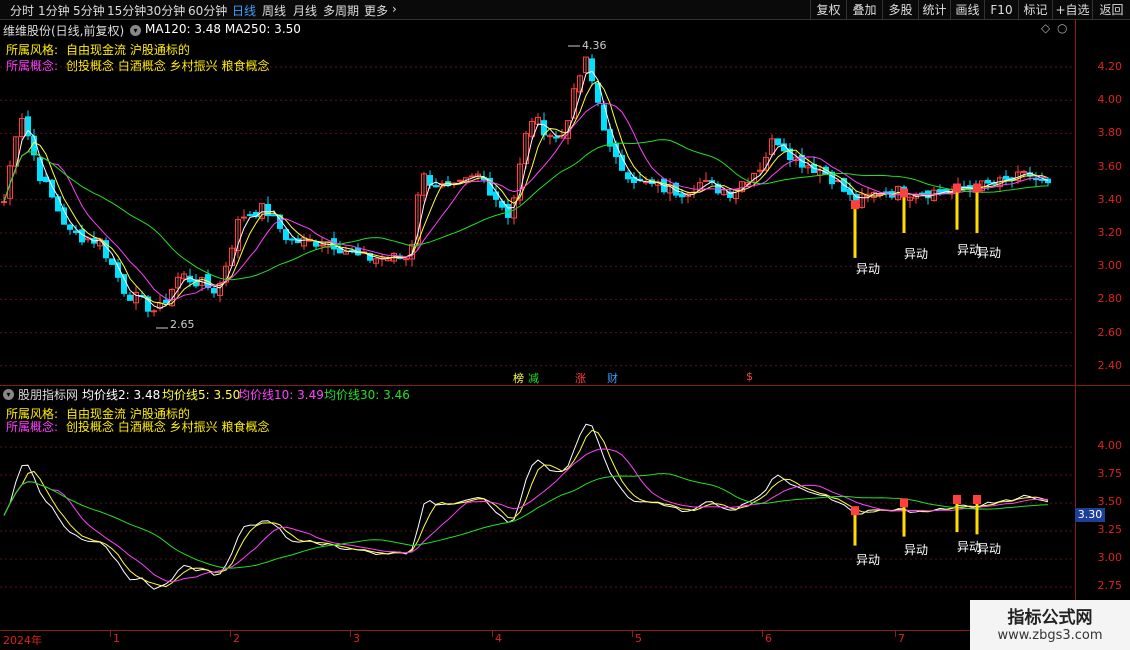  Describe the element at coordinates (1110, 66) in the screenshot. I see `price-label: 4.20` at that location.